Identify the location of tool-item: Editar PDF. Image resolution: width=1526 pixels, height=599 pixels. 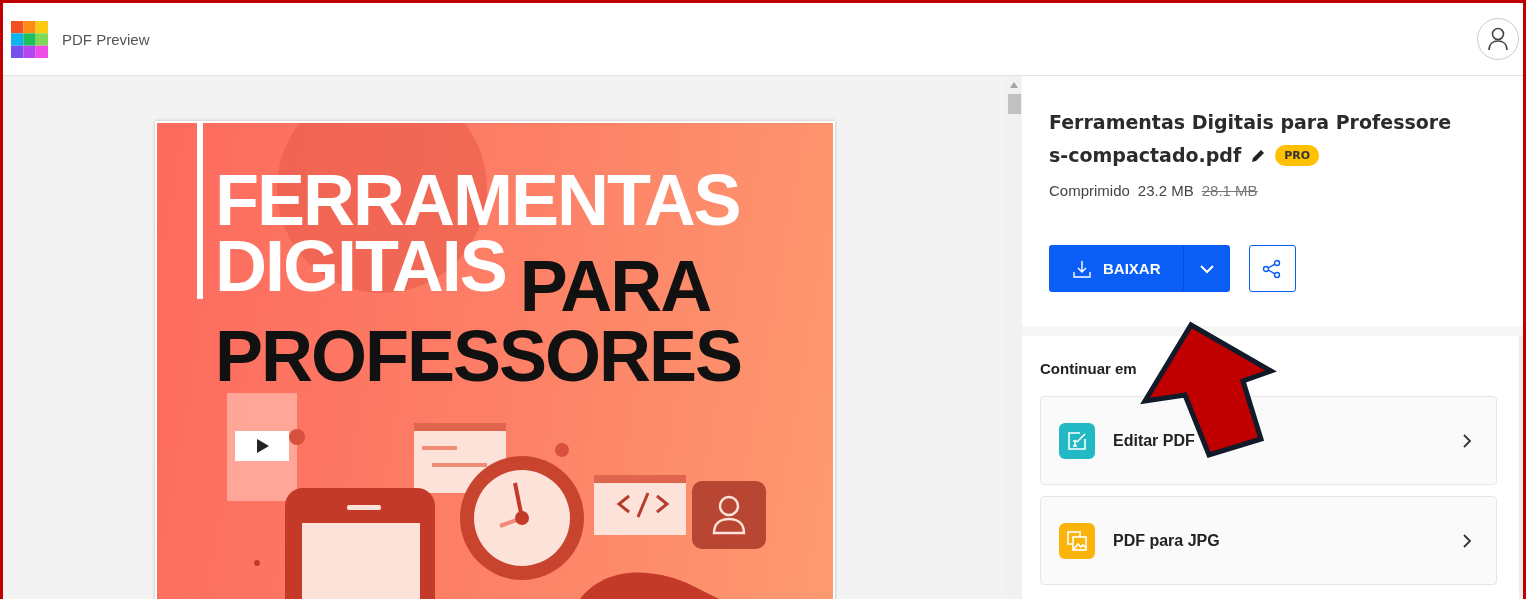
(1268, 440).